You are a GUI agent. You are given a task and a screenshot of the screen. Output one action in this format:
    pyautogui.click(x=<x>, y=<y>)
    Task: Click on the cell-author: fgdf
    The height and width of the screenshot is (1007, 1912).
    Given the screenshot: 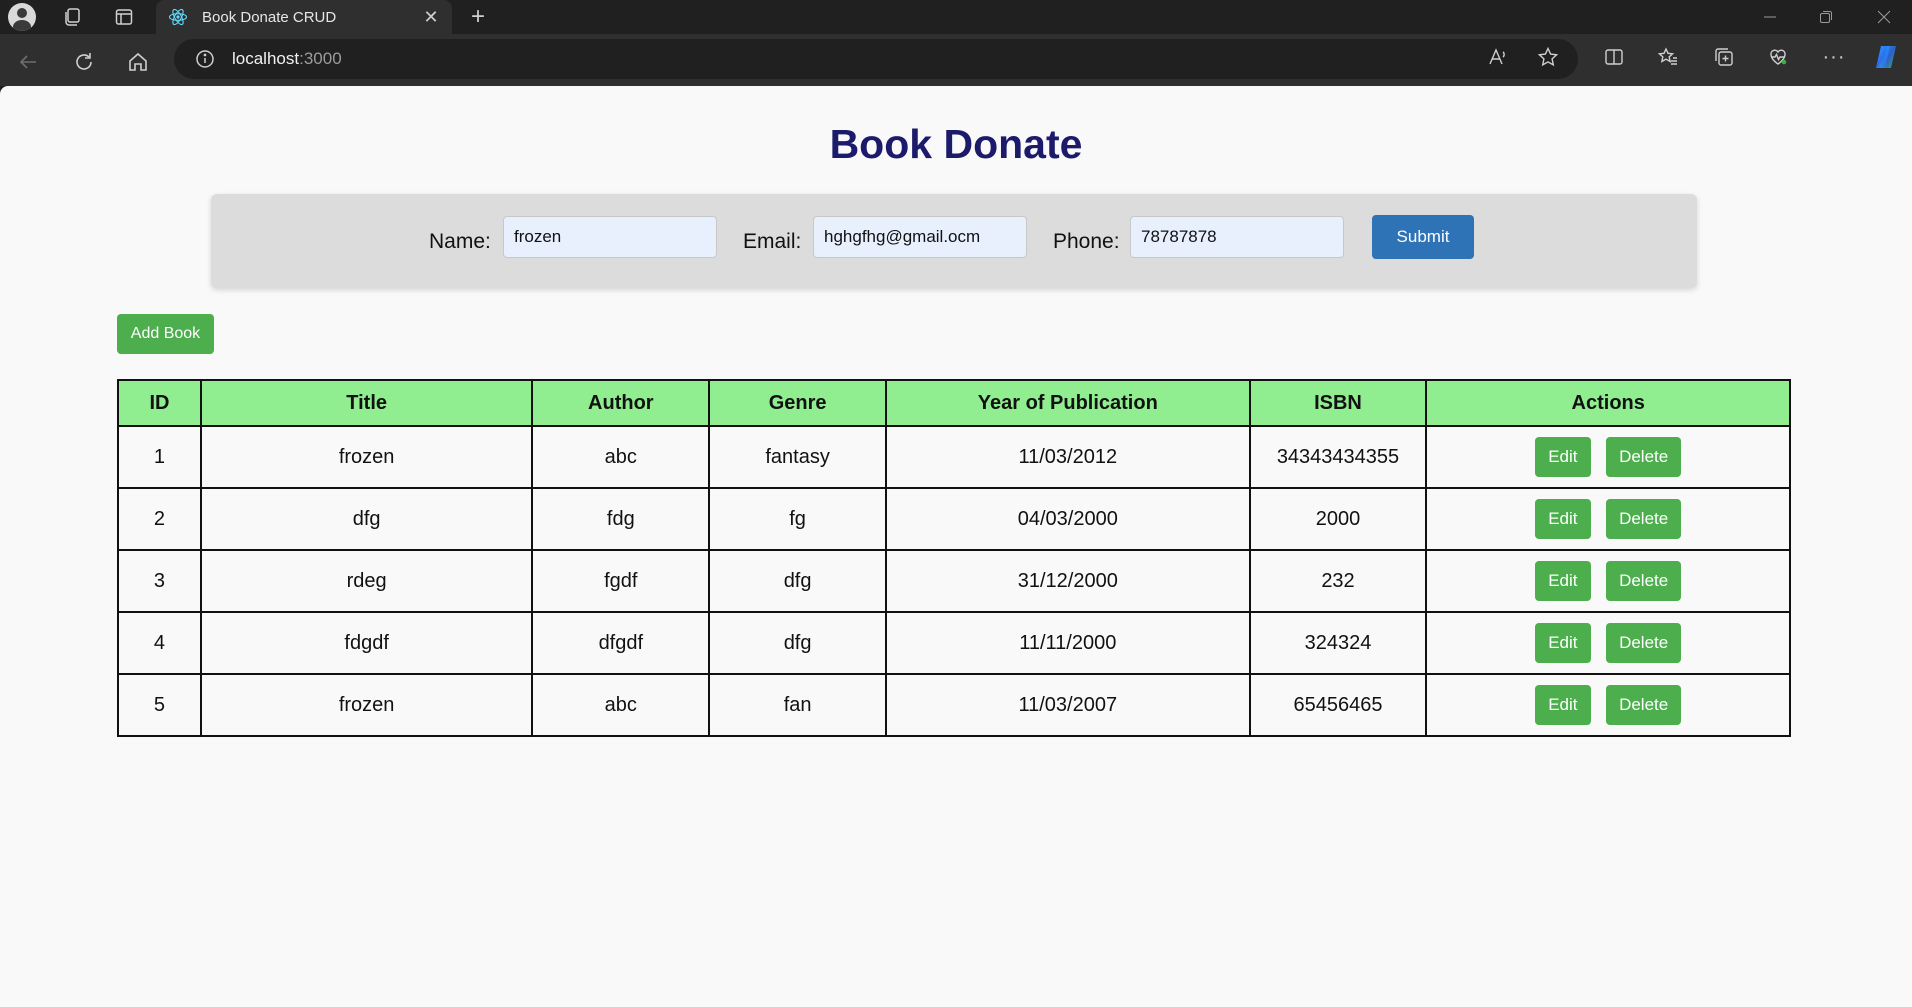 What is the action you would take?
    pyautogui.click(x=621, y=581)
    